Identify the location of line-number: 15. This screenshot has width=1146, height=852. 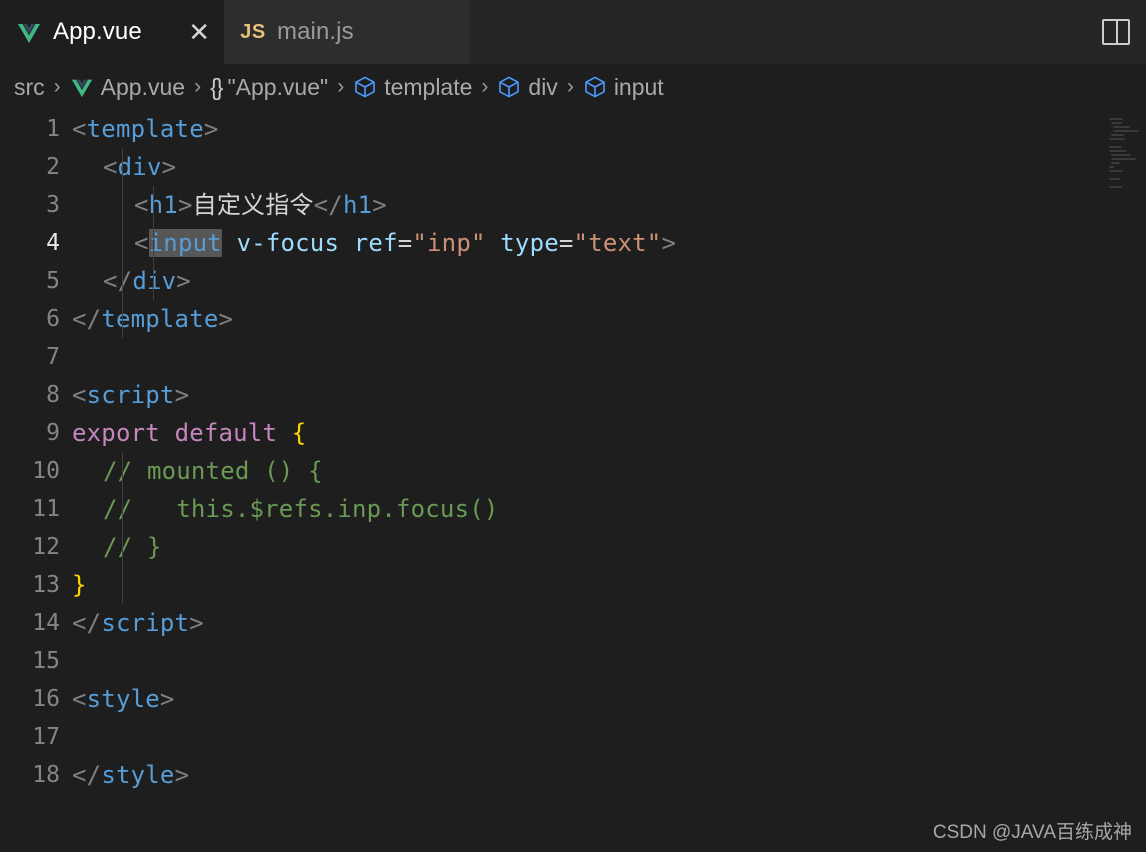
(46, 661).